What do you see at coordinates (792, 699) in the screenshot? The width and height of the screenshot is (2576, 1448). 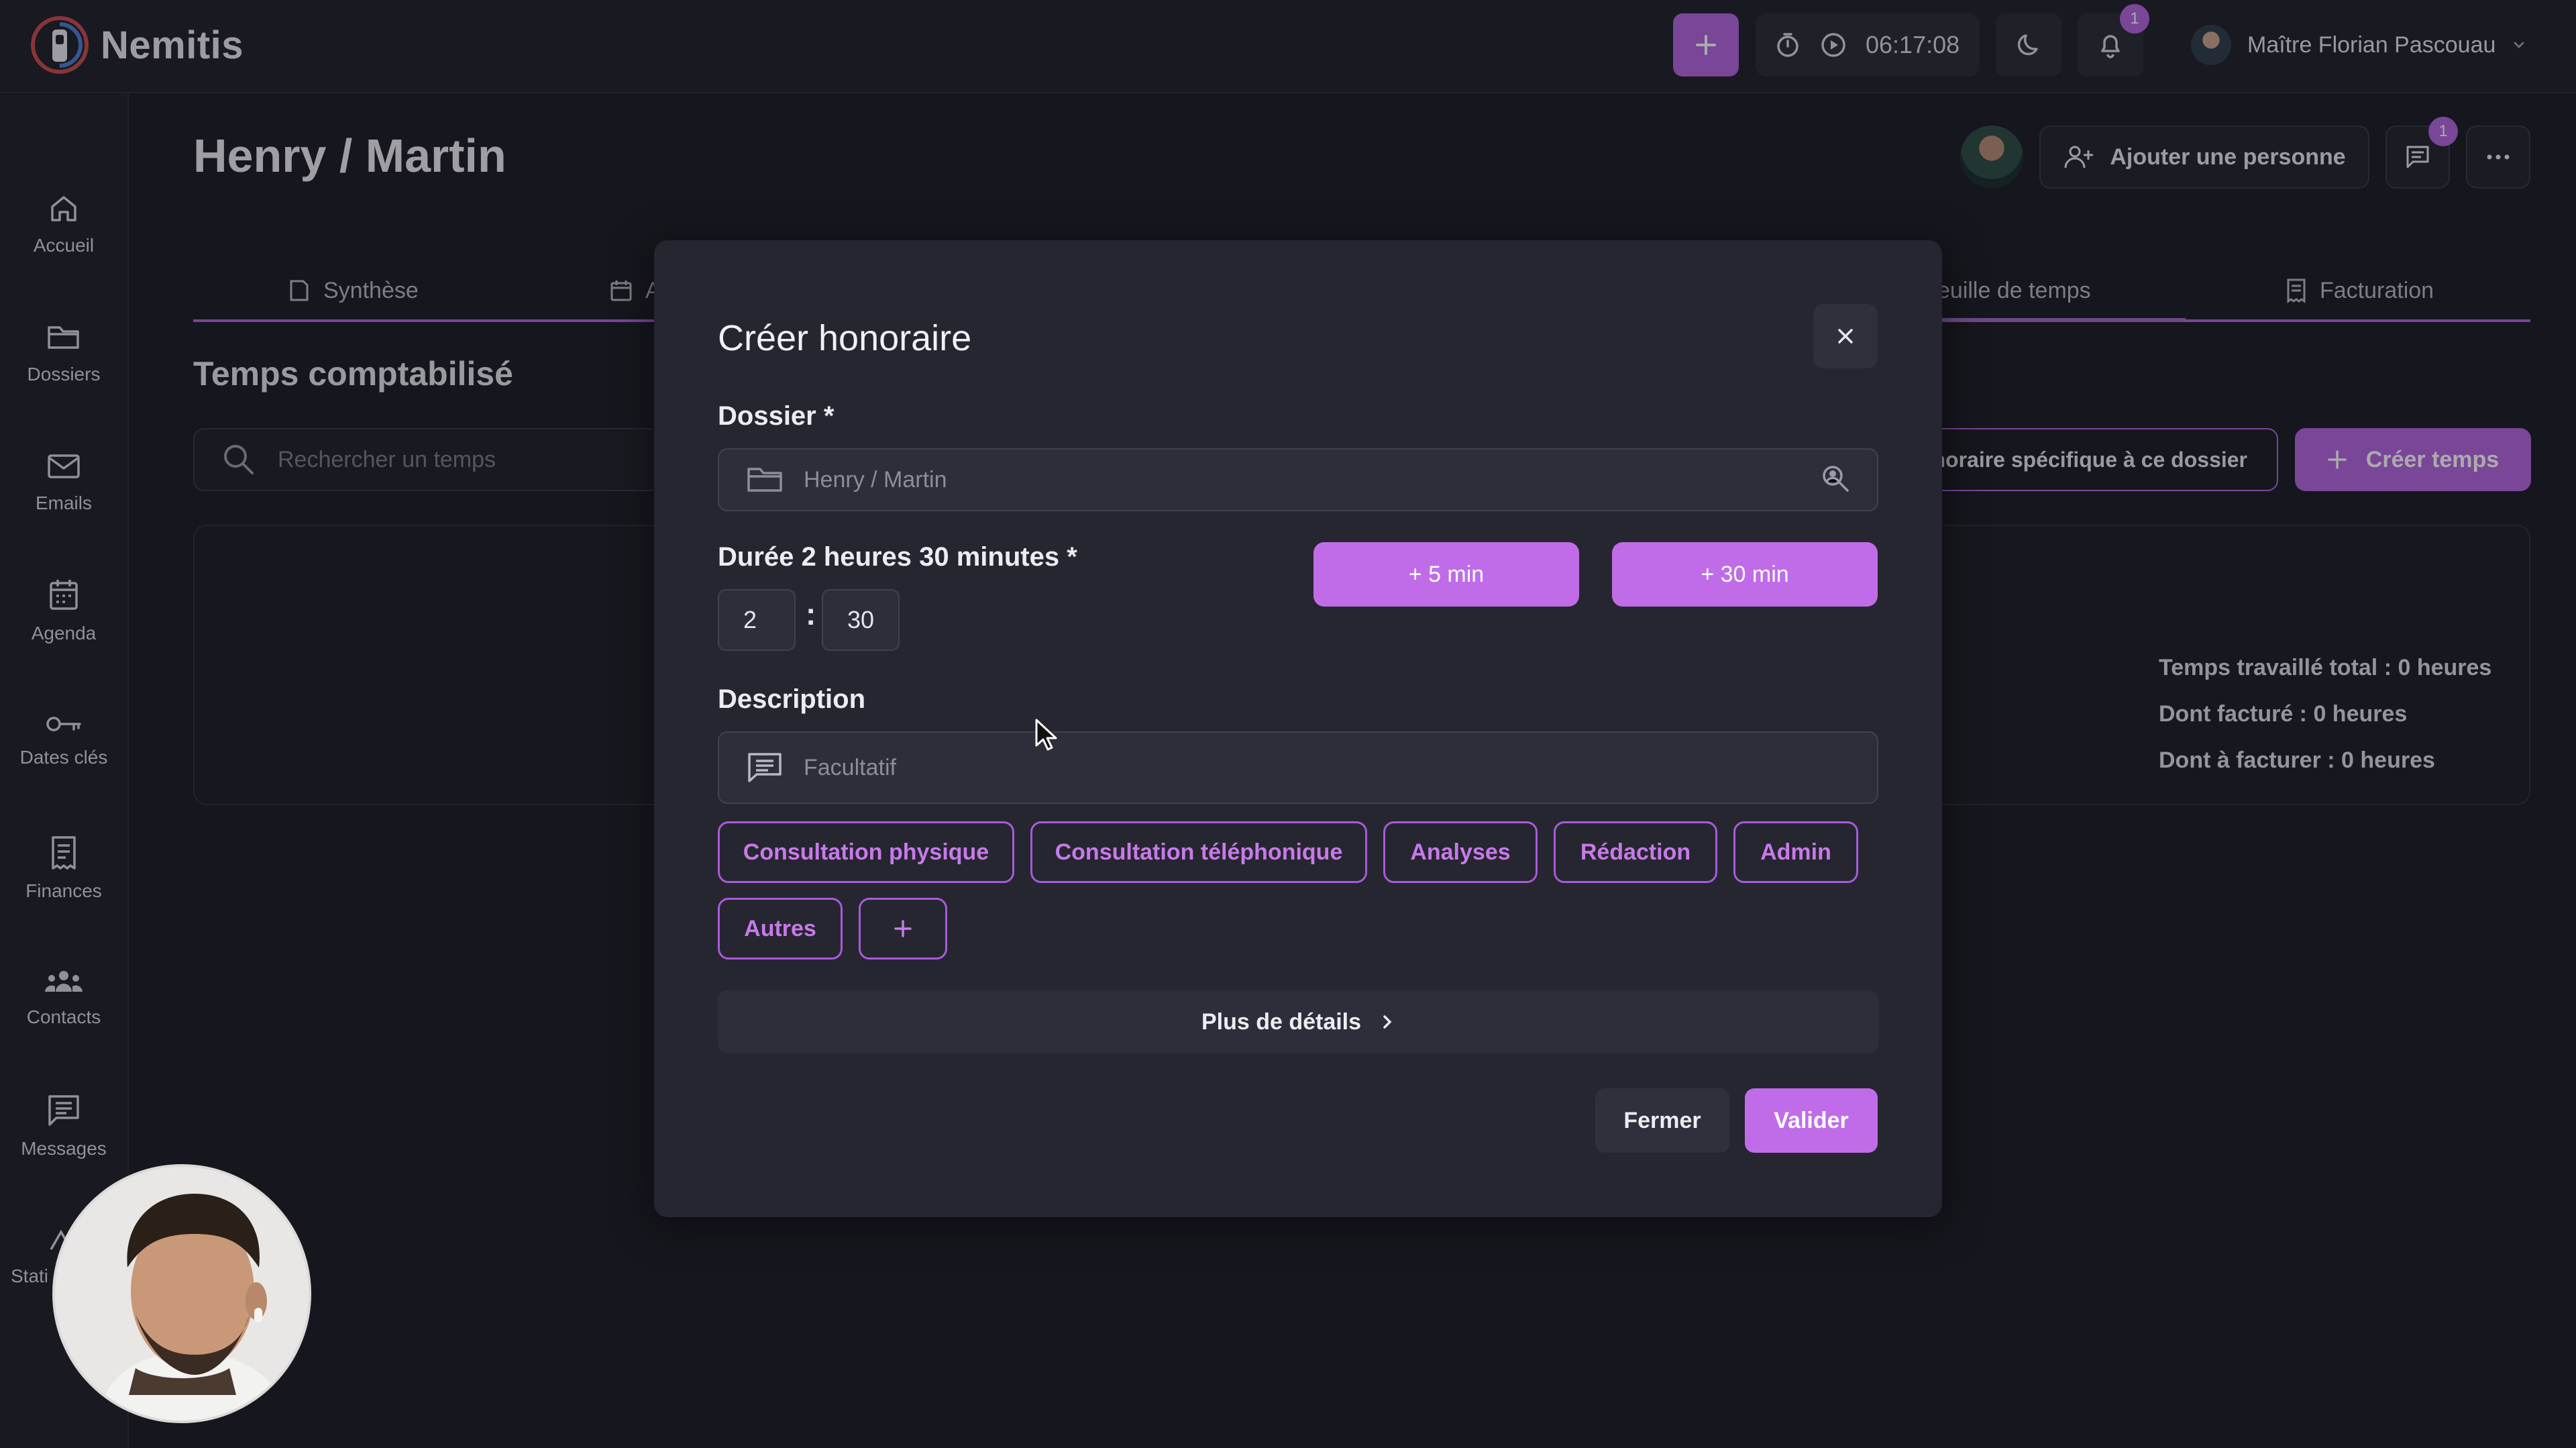 I see `description-label: Description` at bounding box center [792, 699].